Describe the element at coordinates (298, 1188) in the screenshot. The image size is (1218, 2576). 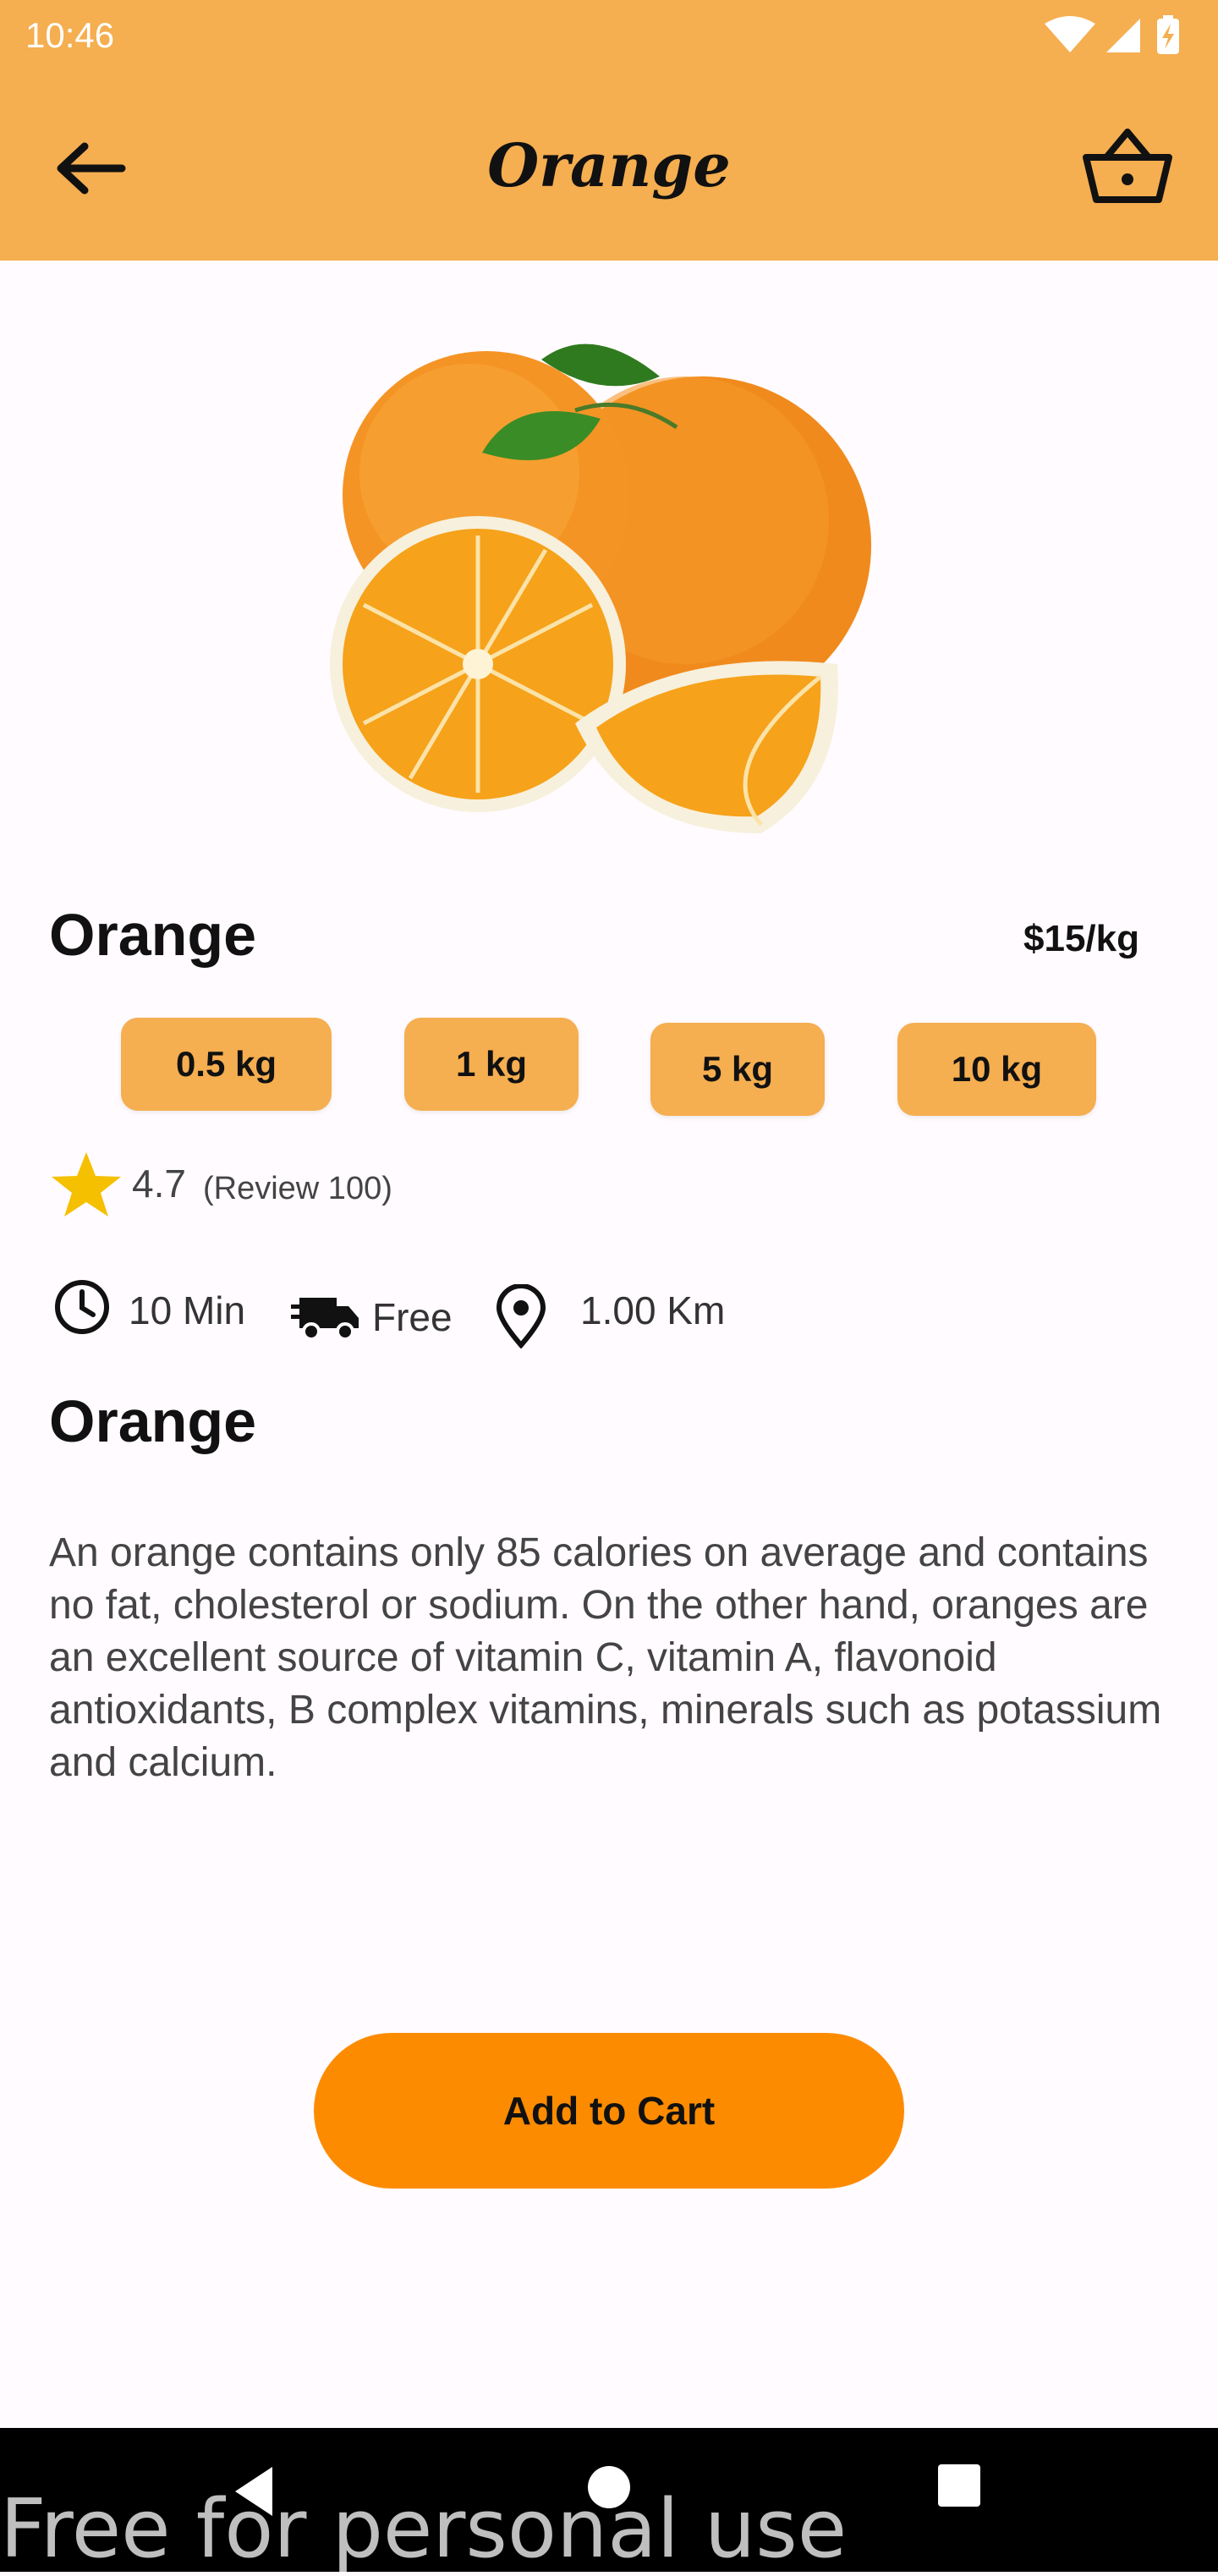
I see `review-count: (Review 100)` at that location.